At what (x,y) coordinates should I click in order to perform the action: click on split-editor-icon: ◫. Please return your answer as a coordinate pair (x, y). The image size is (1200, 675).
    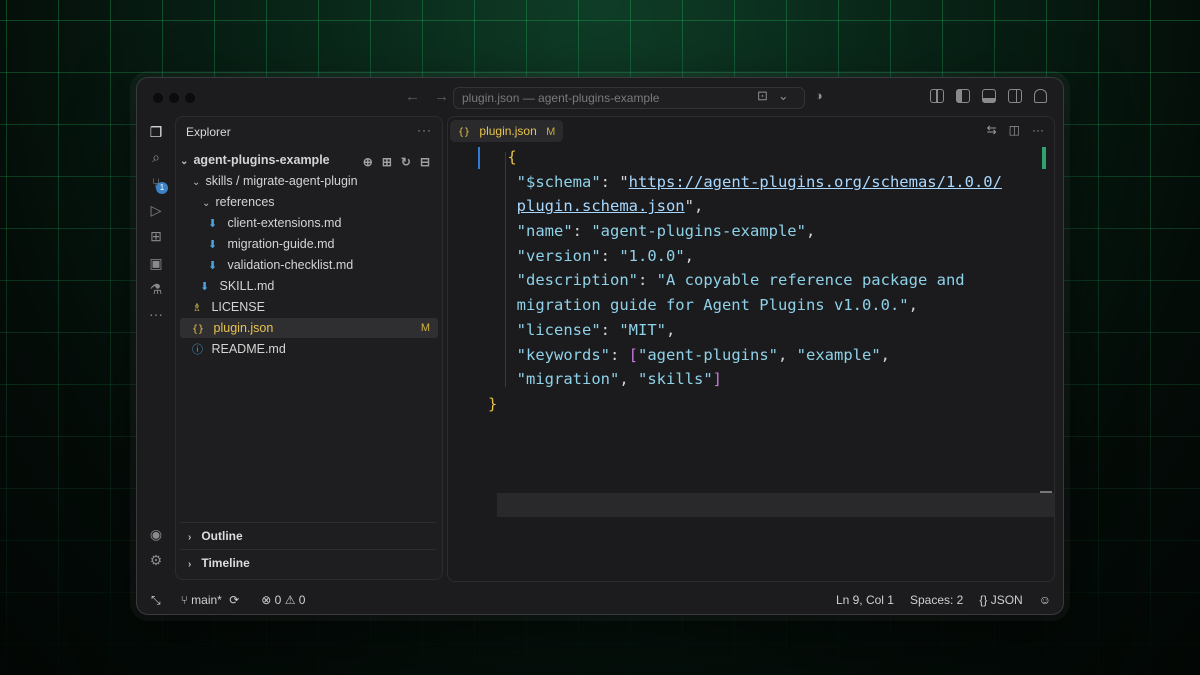
    Looking at the image, I should click on (1014, 130).